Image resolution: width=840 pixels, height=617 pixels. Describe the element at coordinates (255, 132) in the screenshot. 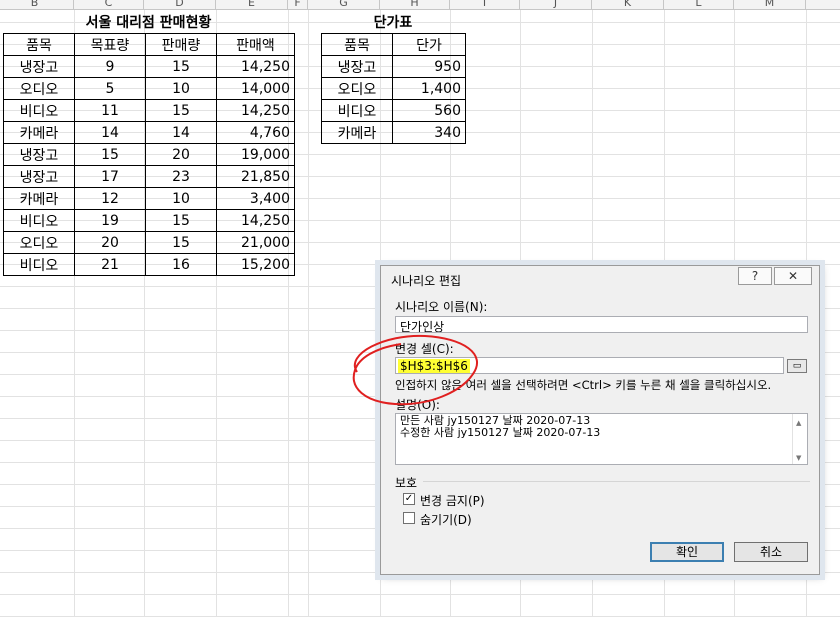

I see `sales-cell: 4,760` at that location.